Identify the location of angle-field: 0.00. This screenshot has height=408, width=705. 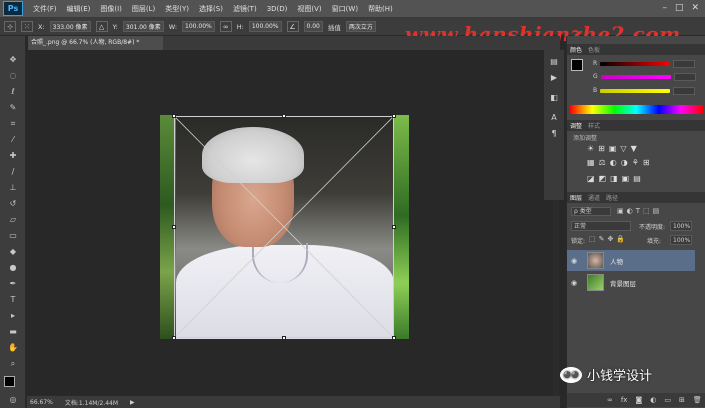
(313, 26).